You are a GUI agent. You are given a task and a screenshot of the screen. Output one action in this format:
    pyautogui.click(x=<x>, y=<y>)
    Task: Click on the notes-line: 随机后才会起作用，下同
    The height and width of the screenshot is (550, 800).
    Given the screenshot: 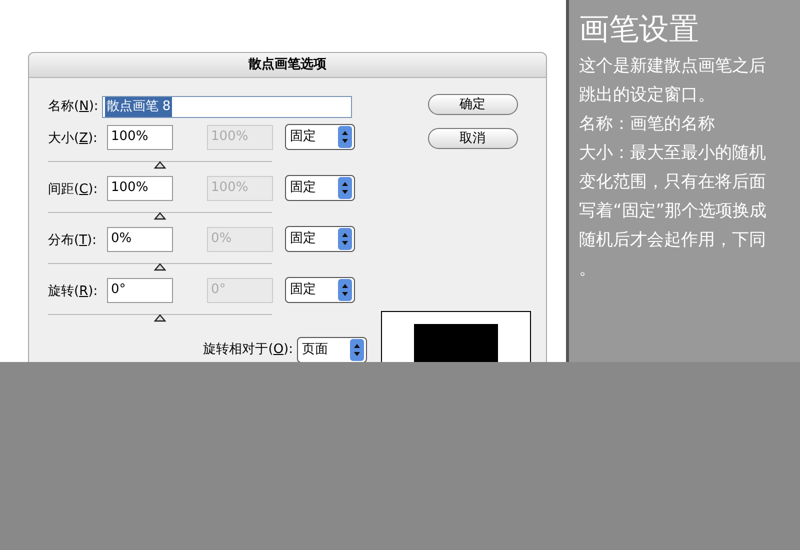 What is the action you would take?
    pyautogui.click(x=673, y=240)
    